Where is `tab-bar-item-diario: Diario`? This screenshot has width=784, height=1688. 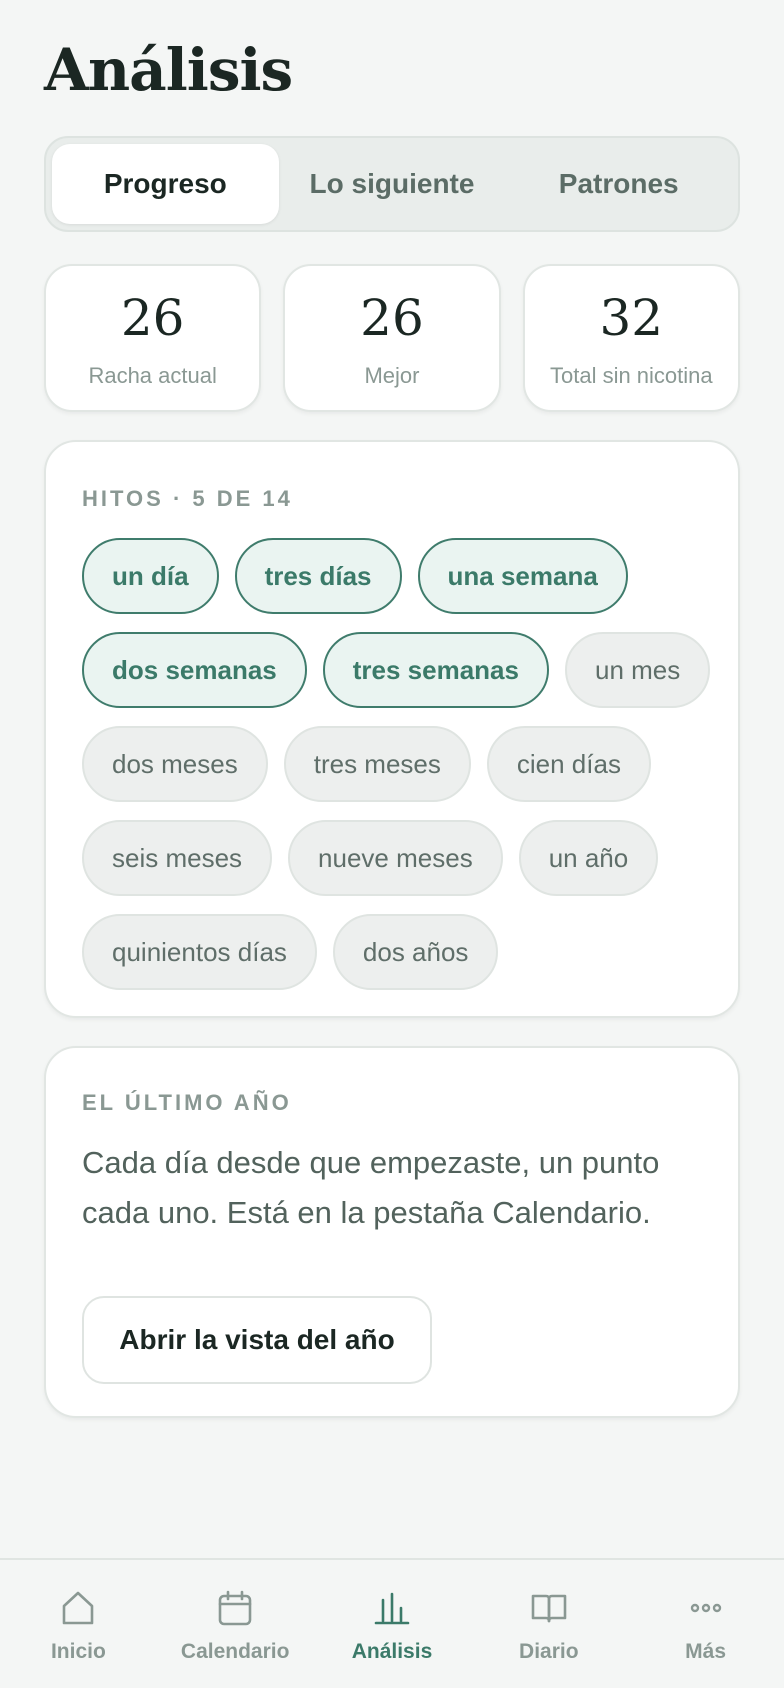
tab-bar-item-diario: Diario is located at coordinates (548, 1624).